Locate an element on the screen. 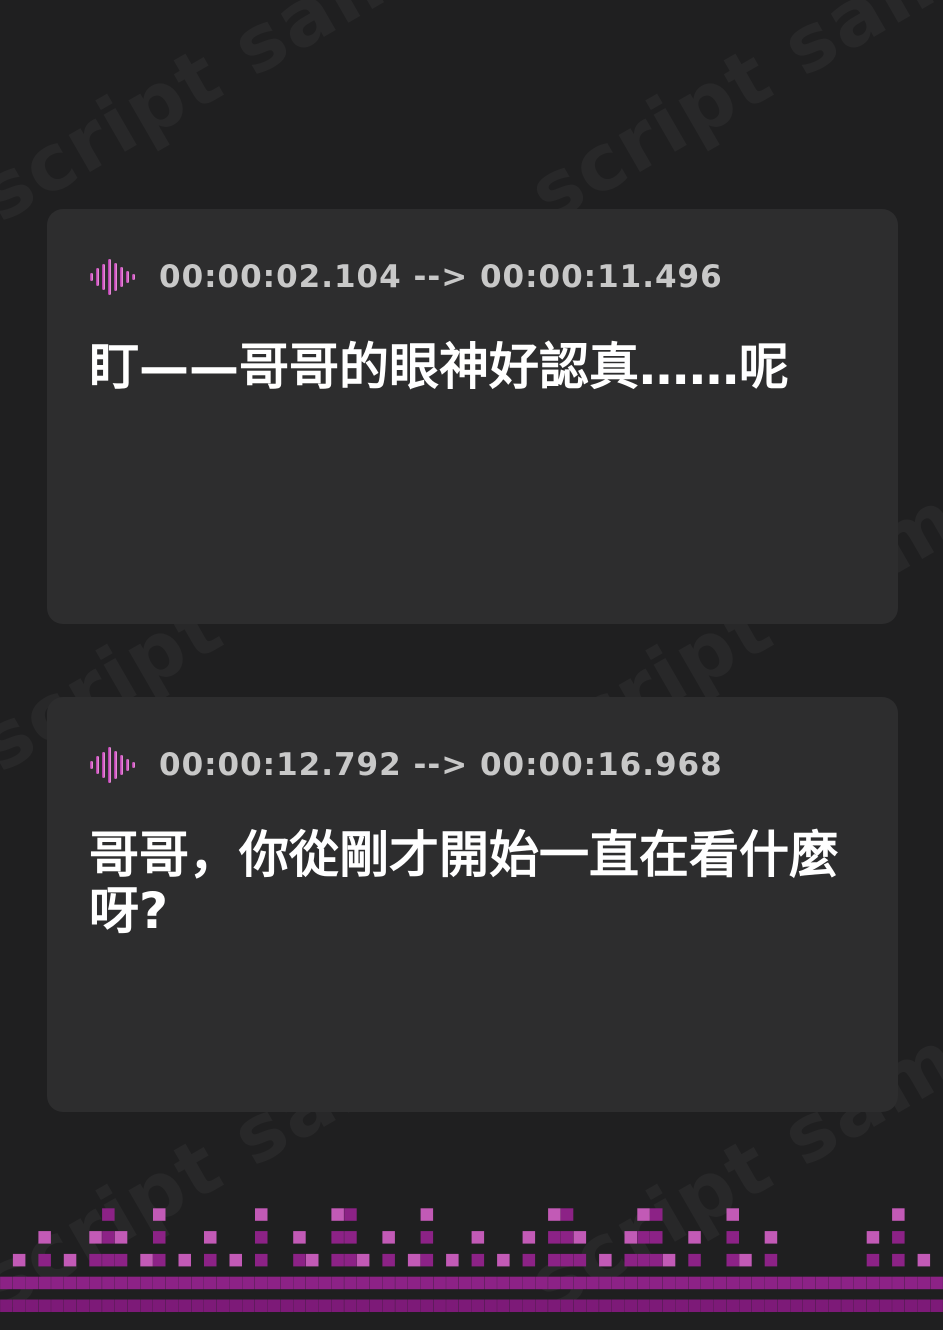  cue-header: 00:00:02.104 --> 00:00:11.496 is located at coordinates (406, 277).